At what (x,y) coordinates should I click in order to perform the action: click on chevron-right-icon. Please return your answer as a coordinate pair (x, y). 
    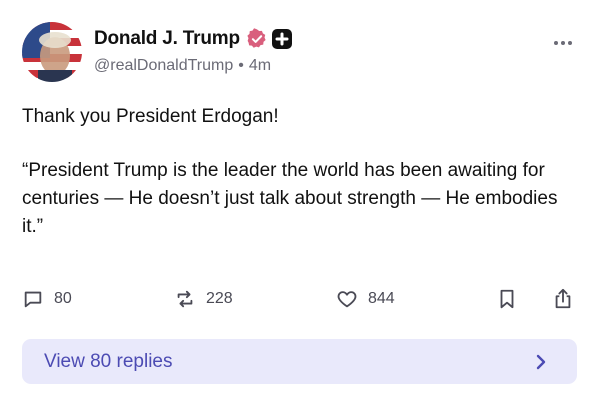
    Looking at the image, I should click on (541, 362).